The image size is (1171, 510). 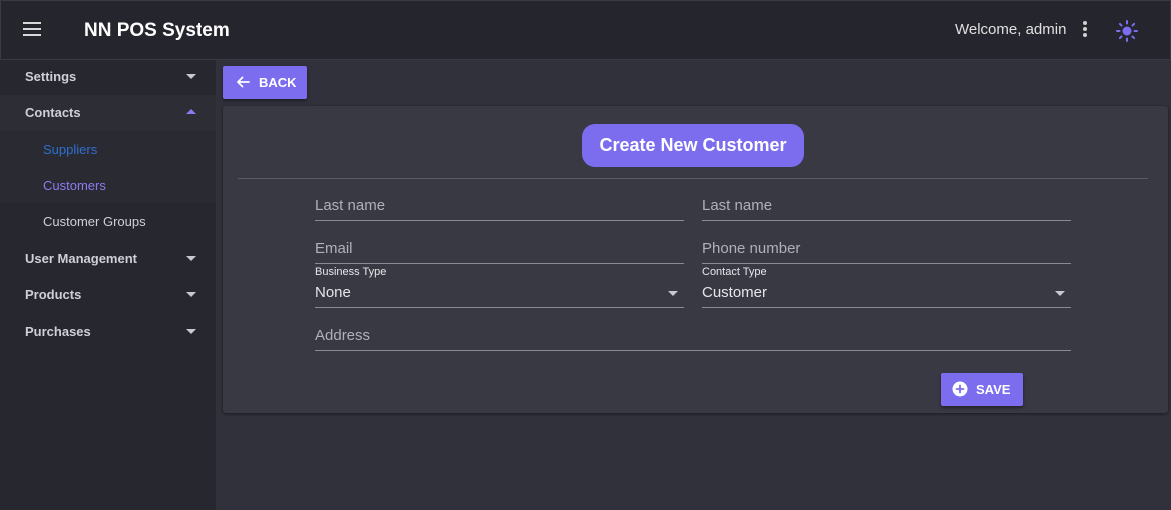 I want to click on sidebar-item-user-management: User Management, so click(x=108, y=259).